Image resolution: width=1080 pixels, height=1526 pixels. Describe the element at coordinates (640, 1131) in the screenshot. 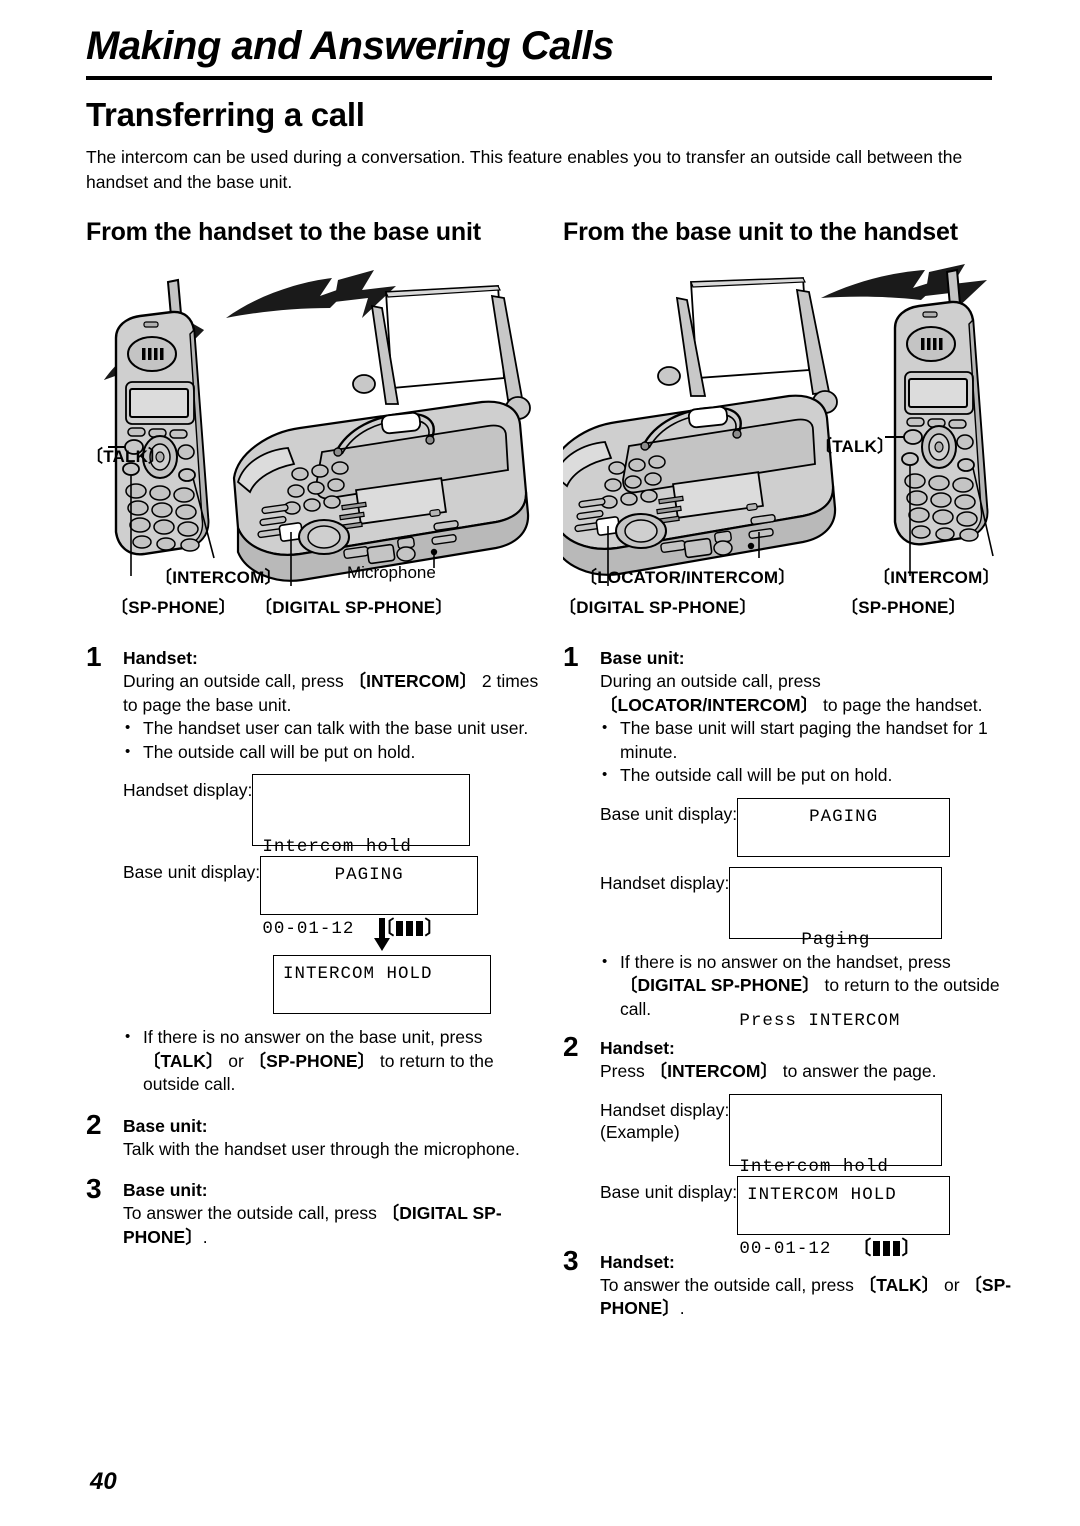

I see `display-label-sub: (Example)` at that location.